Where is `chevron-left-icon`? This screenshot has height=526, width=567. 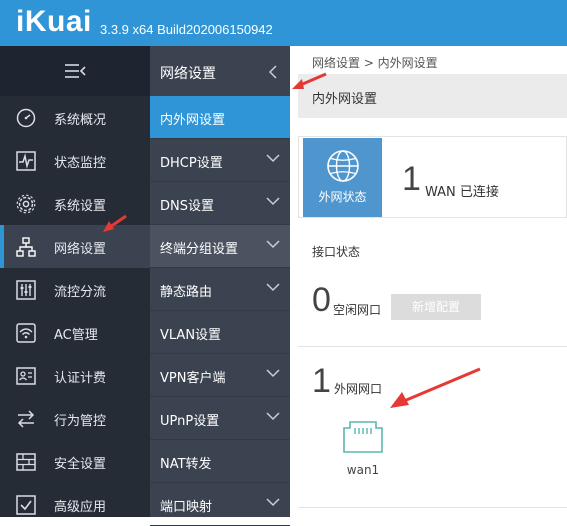
chevron-left-icon is located at coordinates (273, 72).